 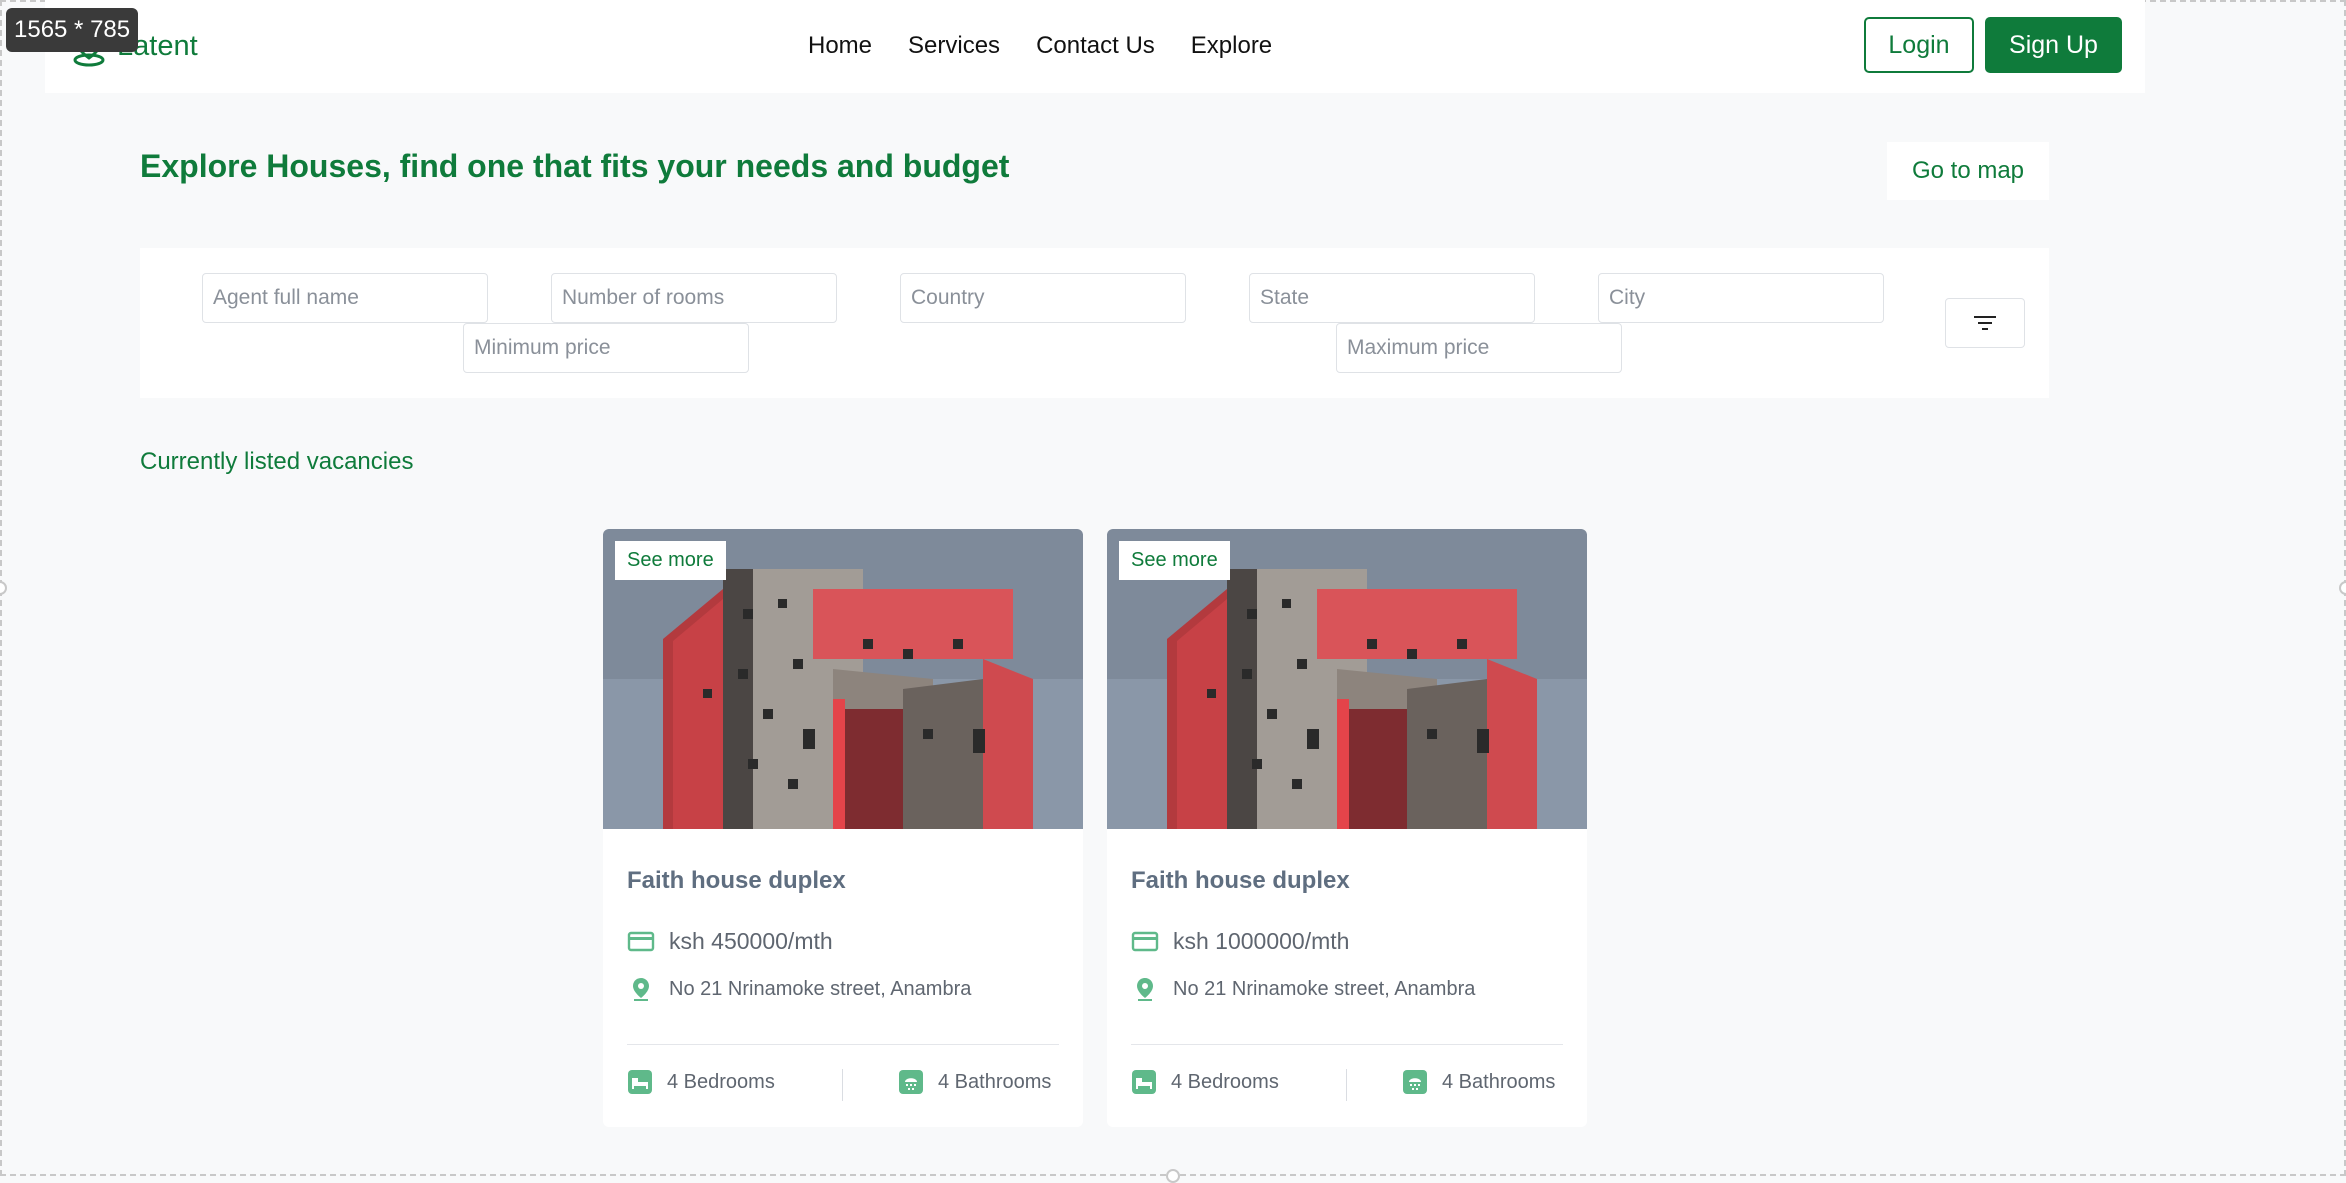 I want to click on max-price-input, so click(x=1479, y=348).